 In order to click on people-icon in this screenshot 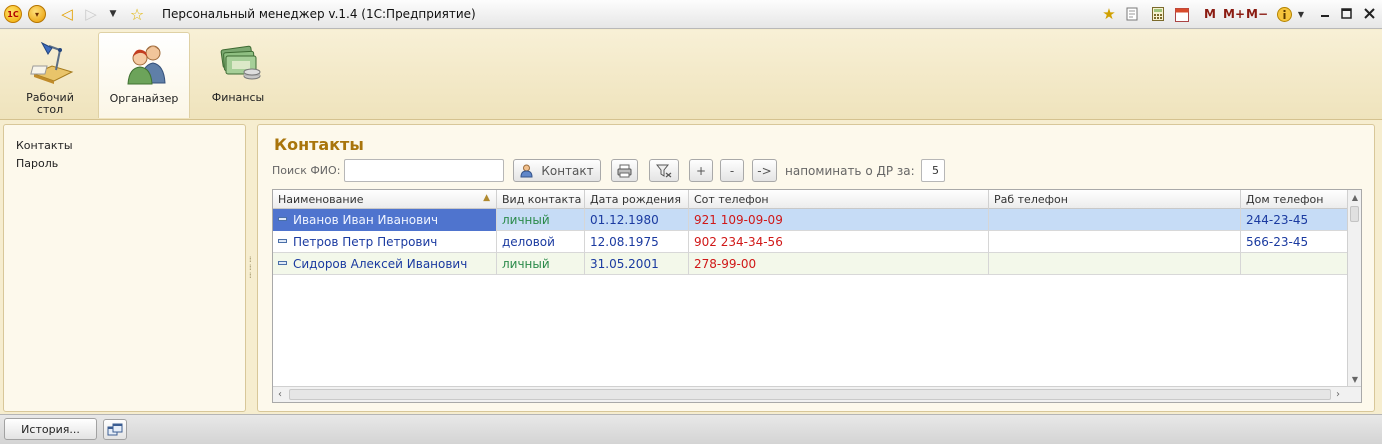, I will do `click(147, 63)`.